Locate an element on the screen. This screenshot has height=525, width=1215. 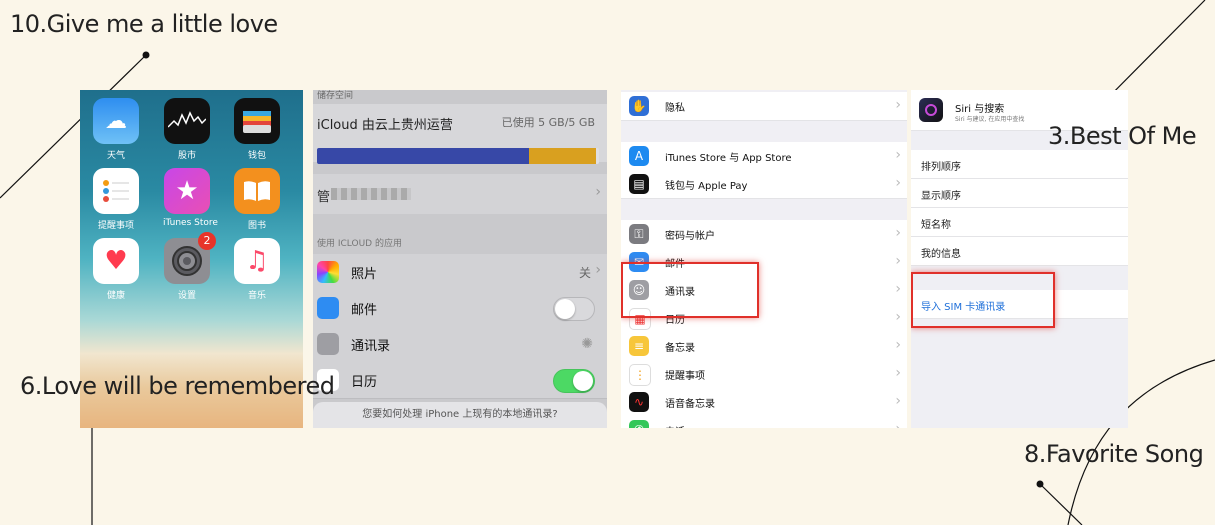
music-note-icon: ♫ is located at coordinates (257, 261).